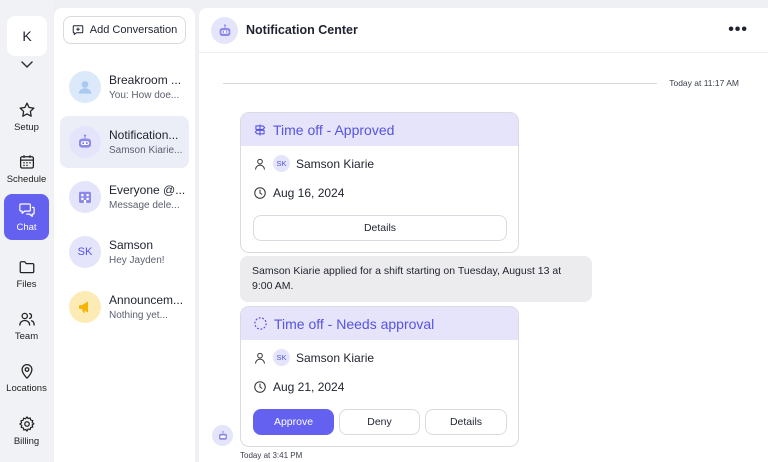  What do you see at coordinates (26, 162) in the screenshot?
I see `calendar-icon` at bounding box center [26, 162].